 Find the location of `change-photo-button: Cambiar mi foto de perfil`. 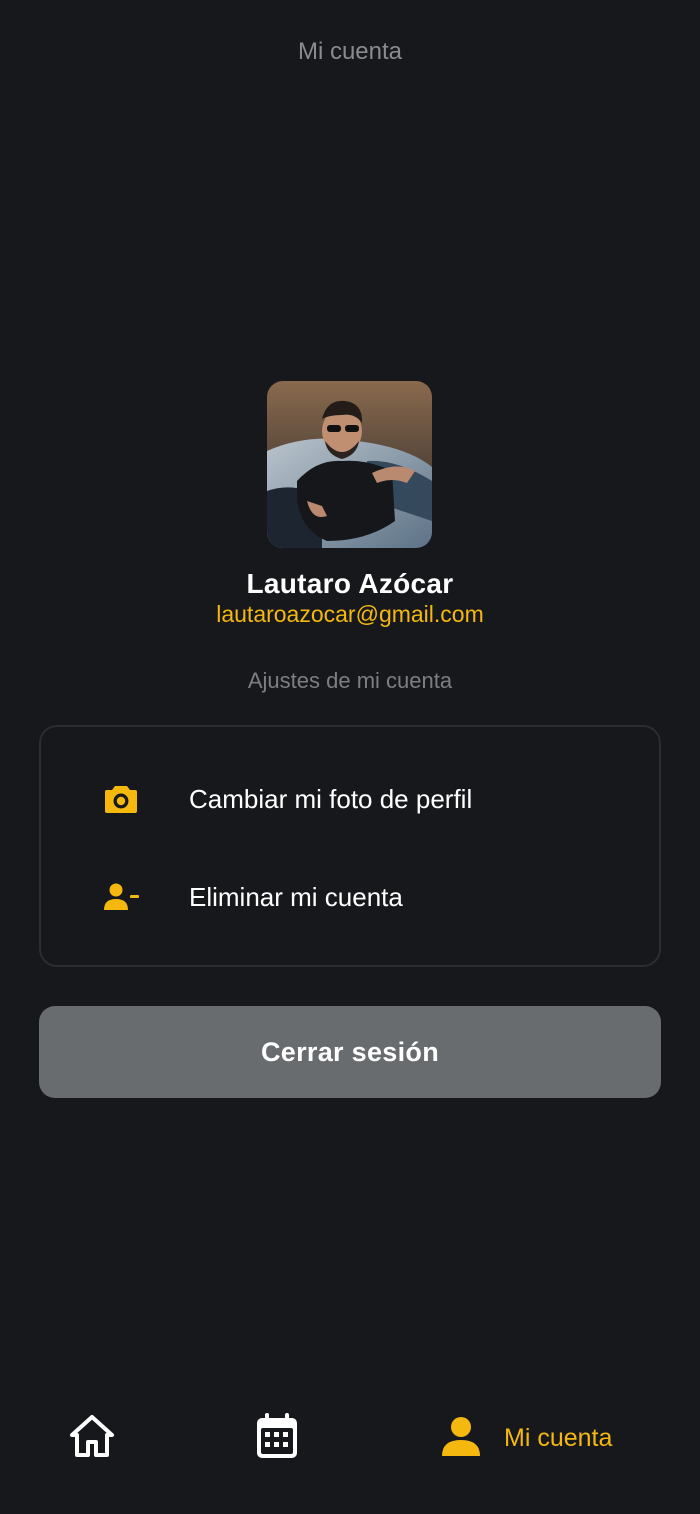

change-photo-button: Cambiar mi foto de perfil is located at coordinates (350, 799).